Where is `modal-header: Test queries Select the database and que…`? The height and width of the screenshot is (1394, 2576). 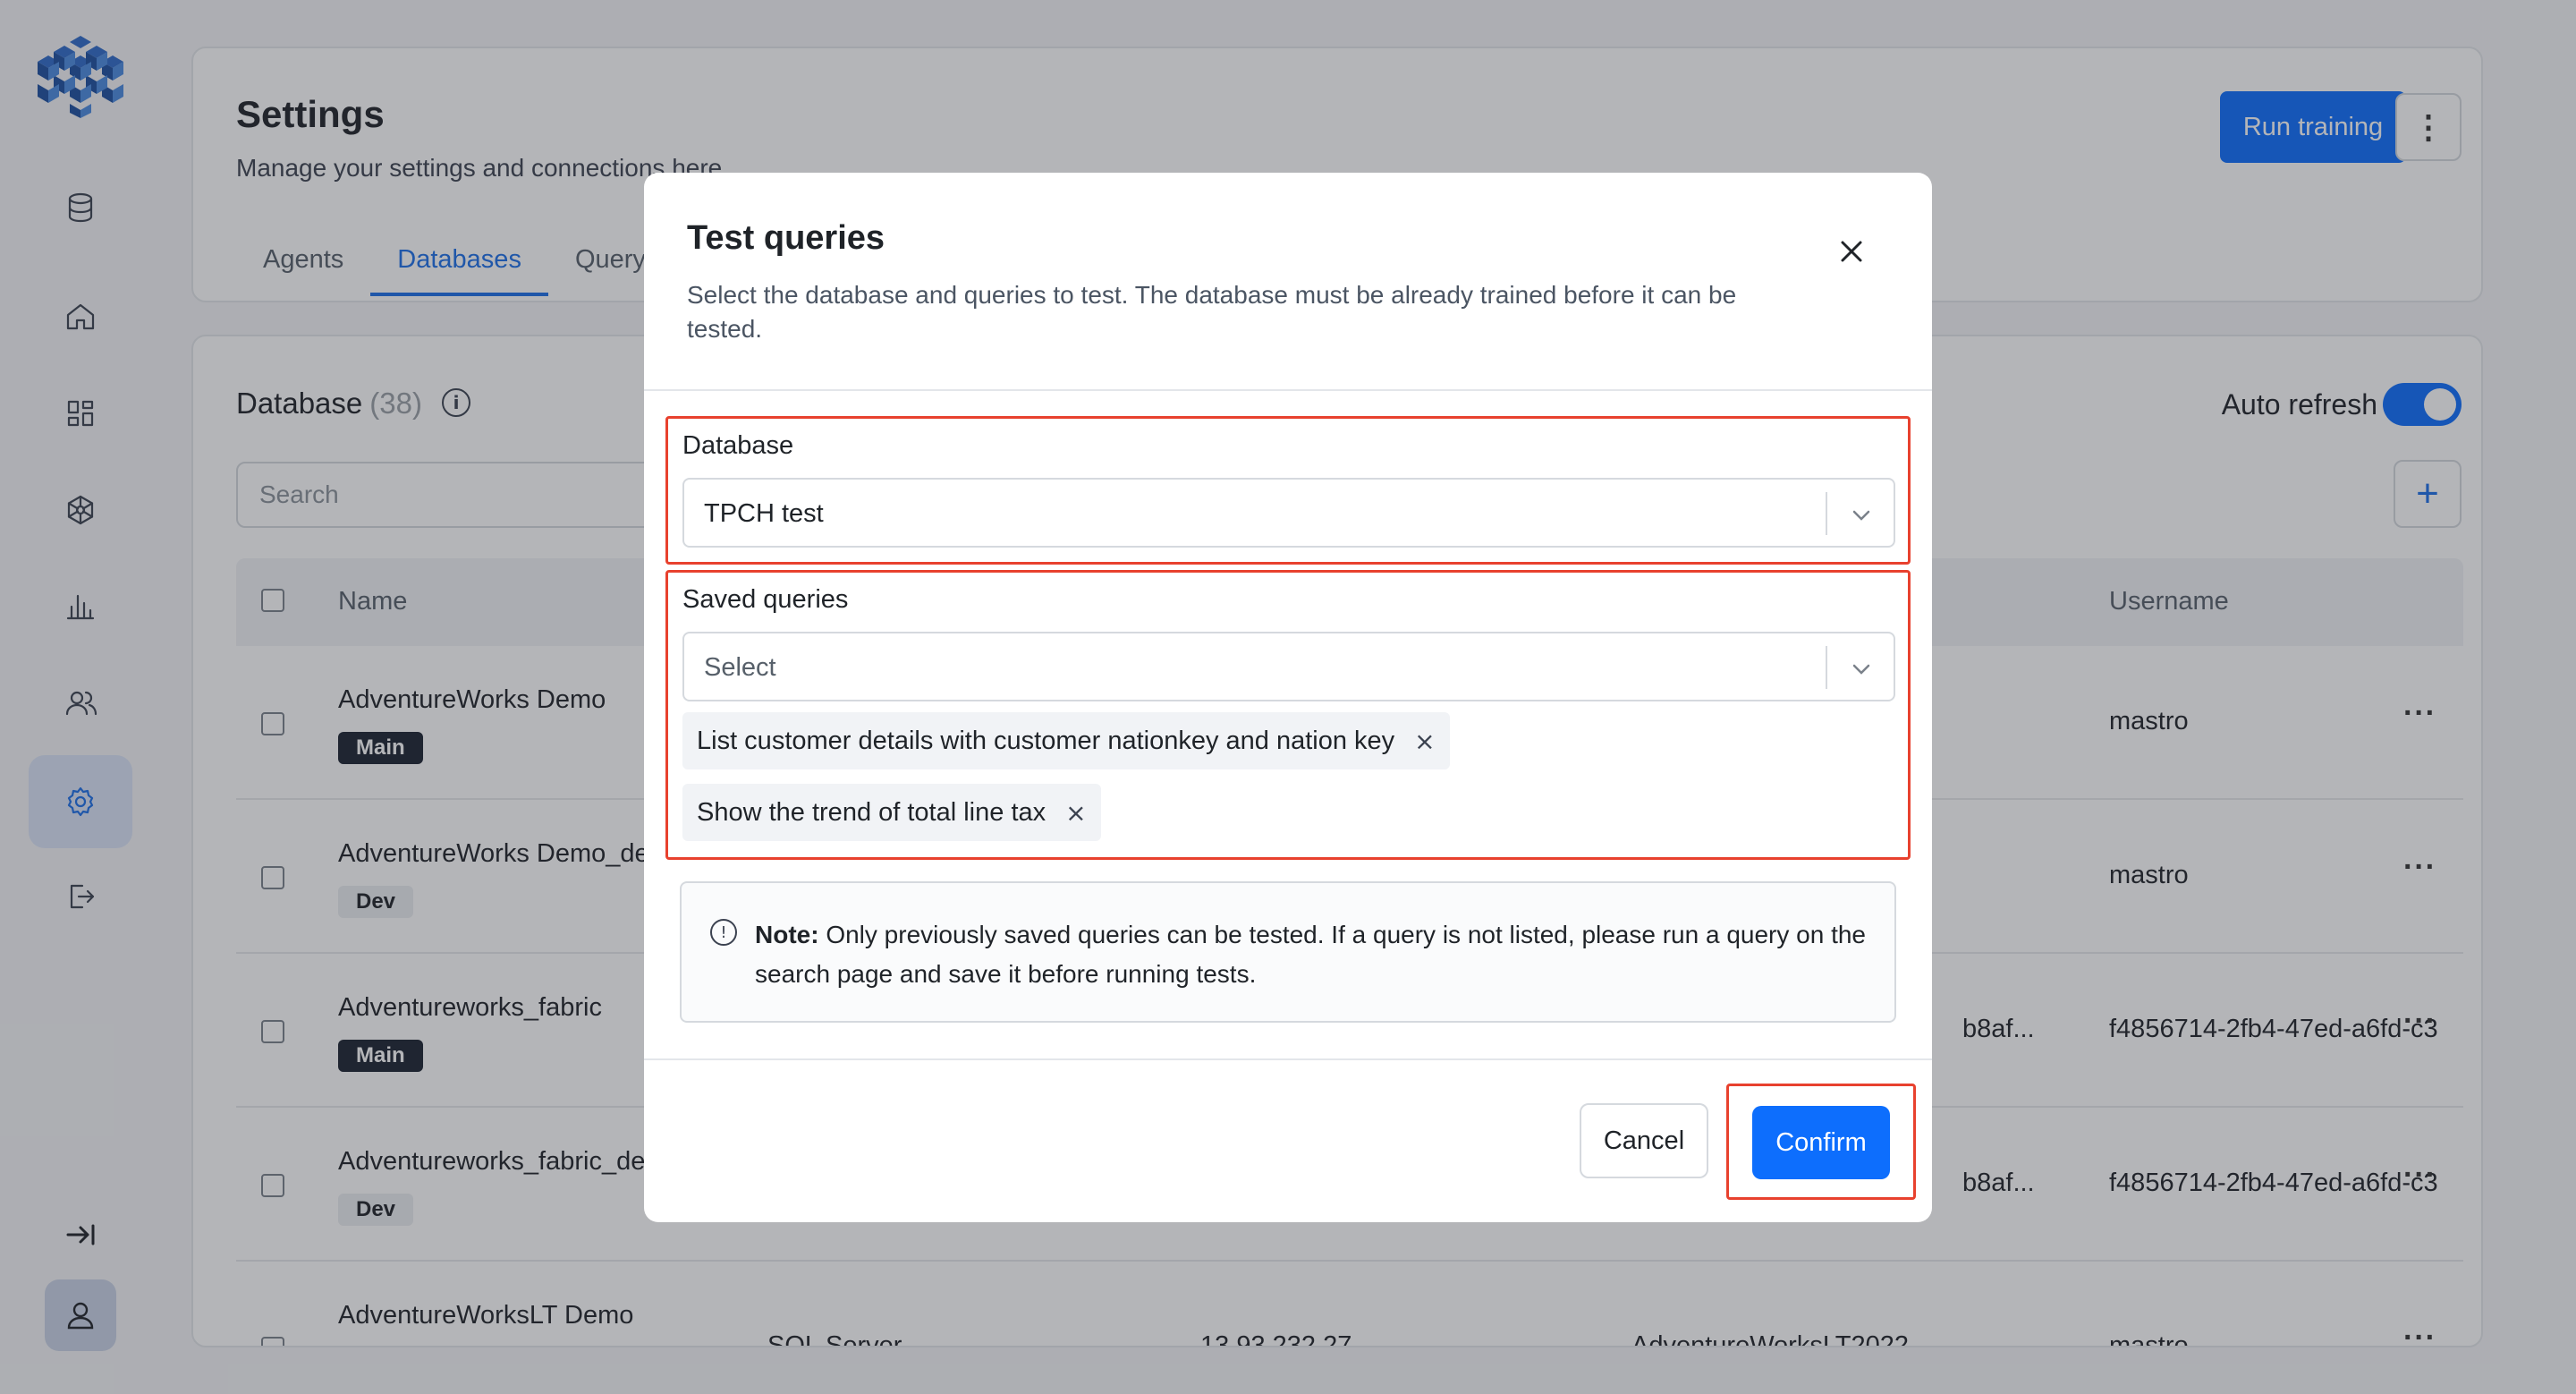
modal-header: Test queries Select the database and que… is located at coordinates (1288, 282).